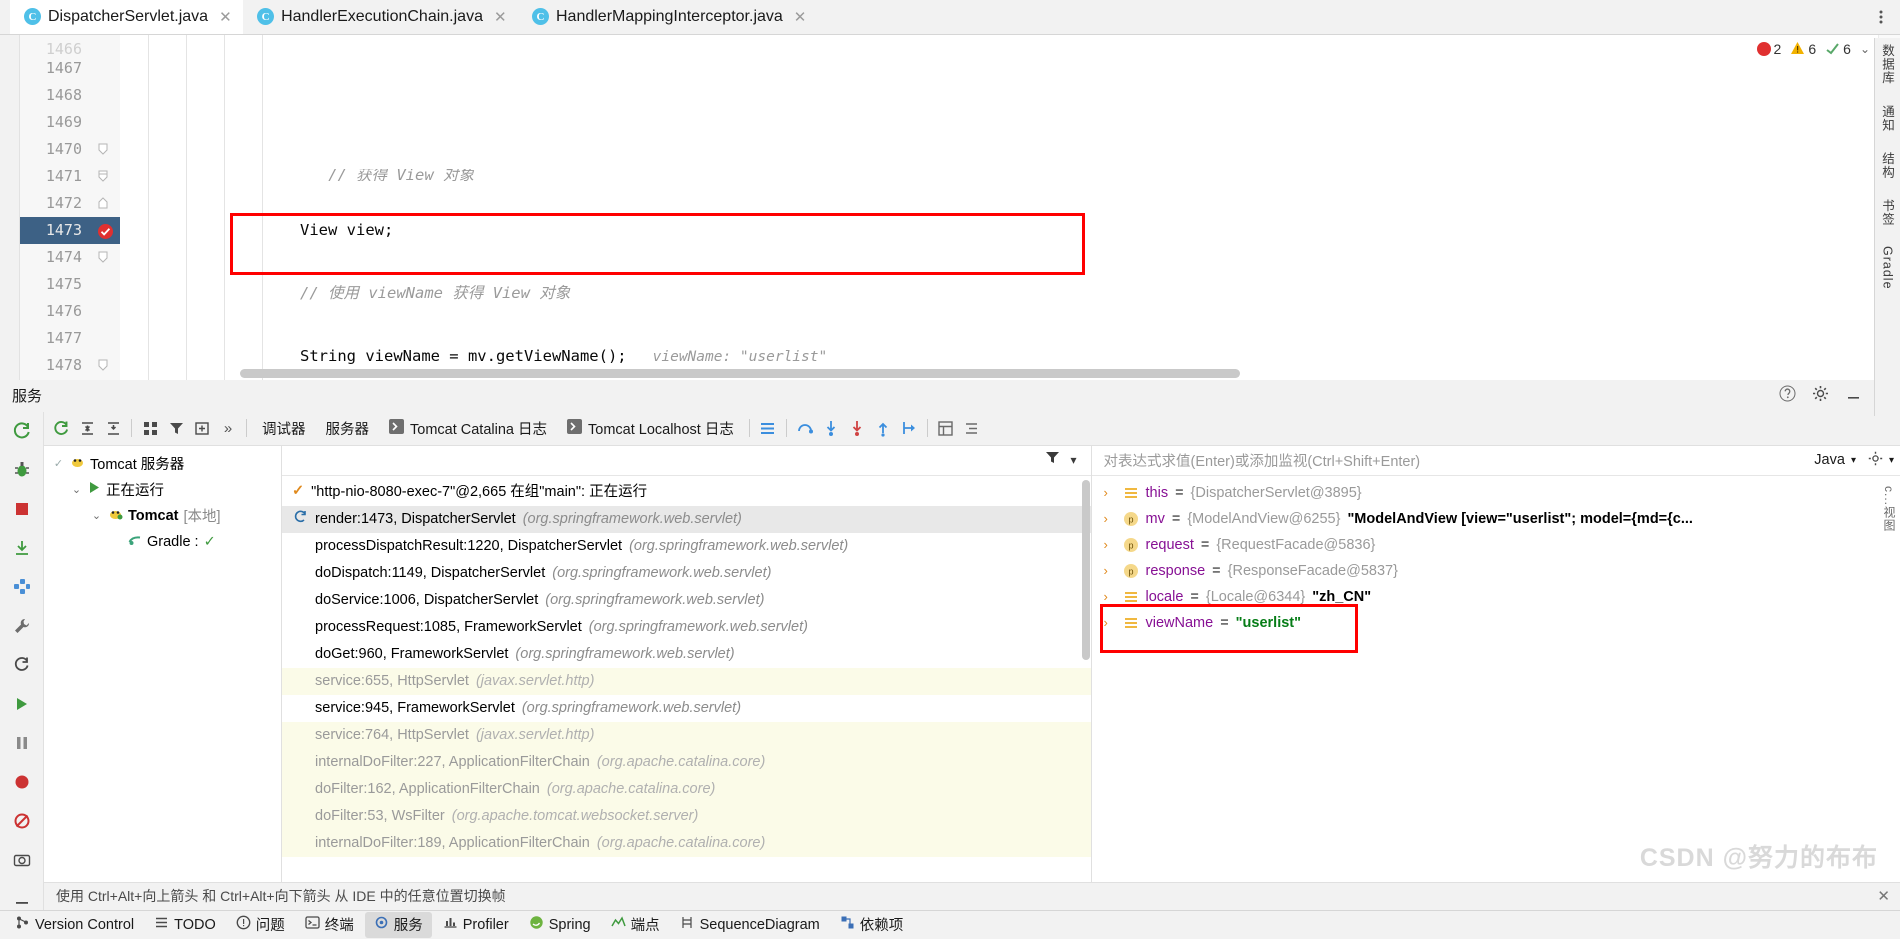 The image size is (1900, 939). What do you see at coordinates (1887, 64) in the screenshot?
I see `tool-window-database: 数据库` at bounding box center [1887, 64].